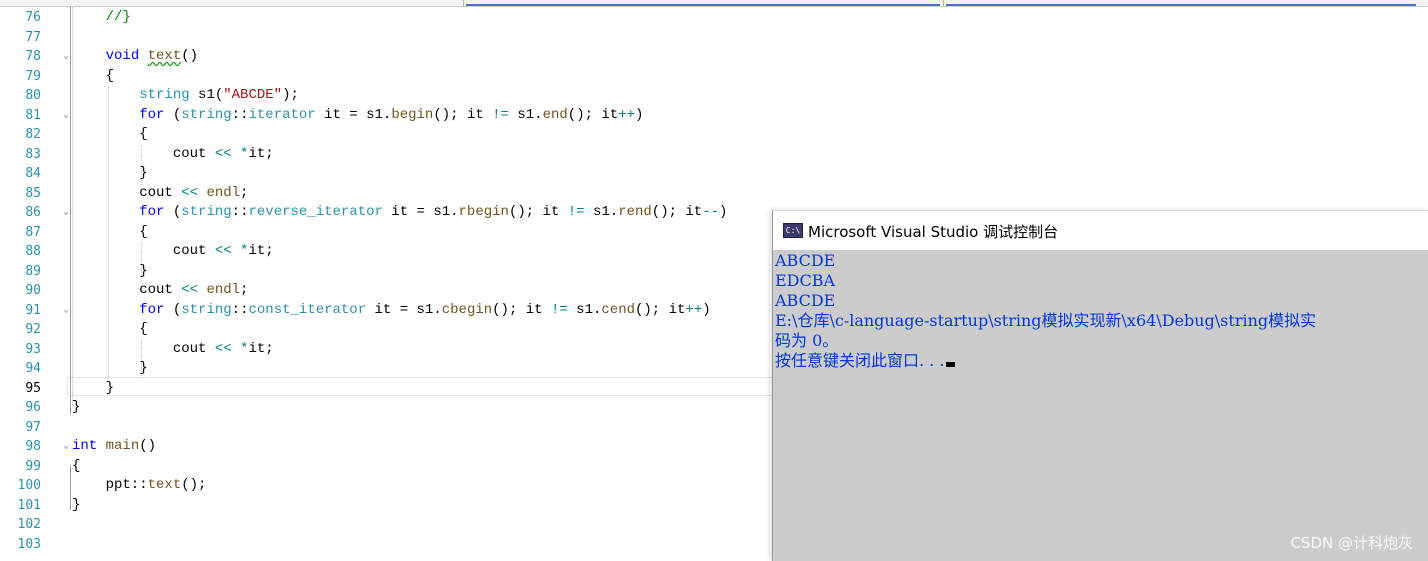  I want to click on code-token: int, so click(85, 446).